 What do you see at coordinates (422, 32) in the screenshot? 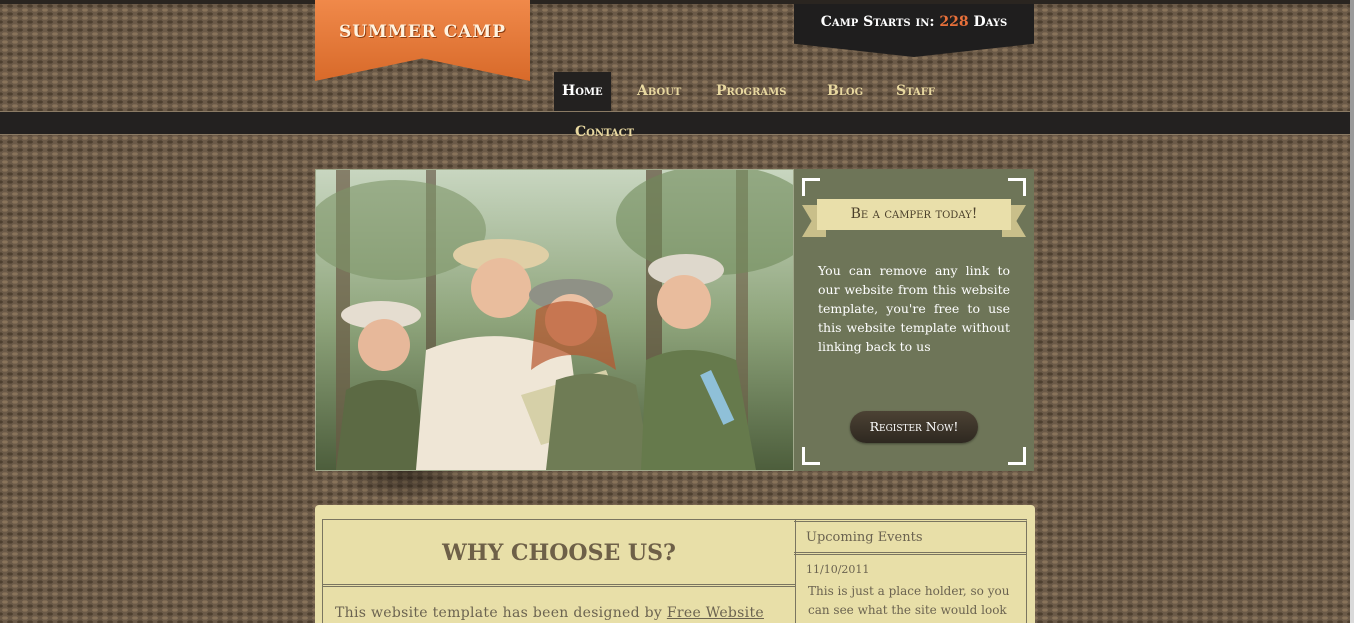
I see `logo-text: Summer Camp` at bounding box center [422, 32].